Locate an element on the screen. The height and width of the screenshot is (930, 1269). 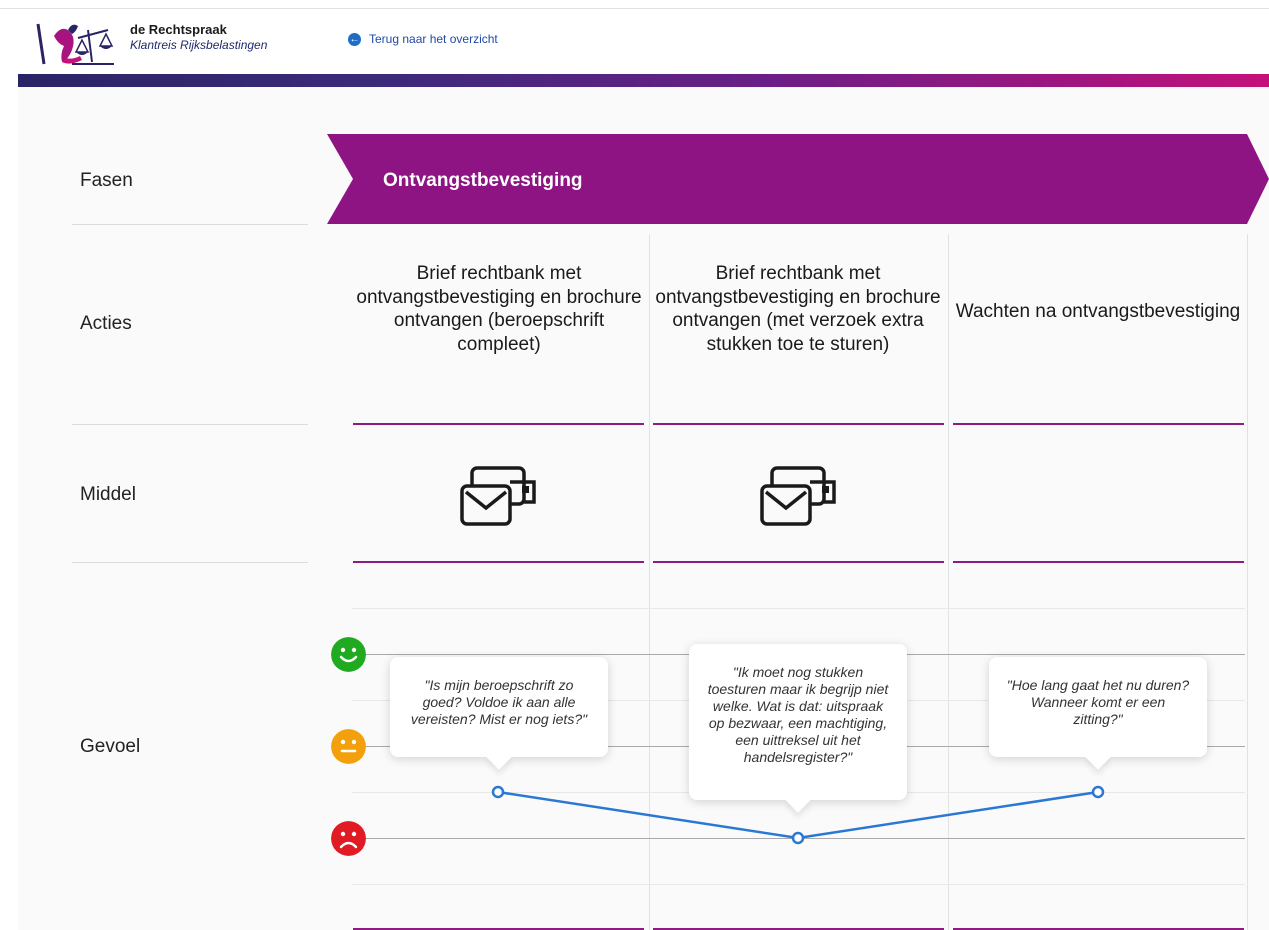
back-to-overview-link: ← Terug naar het overzicht is located at coordinates (423, 39).